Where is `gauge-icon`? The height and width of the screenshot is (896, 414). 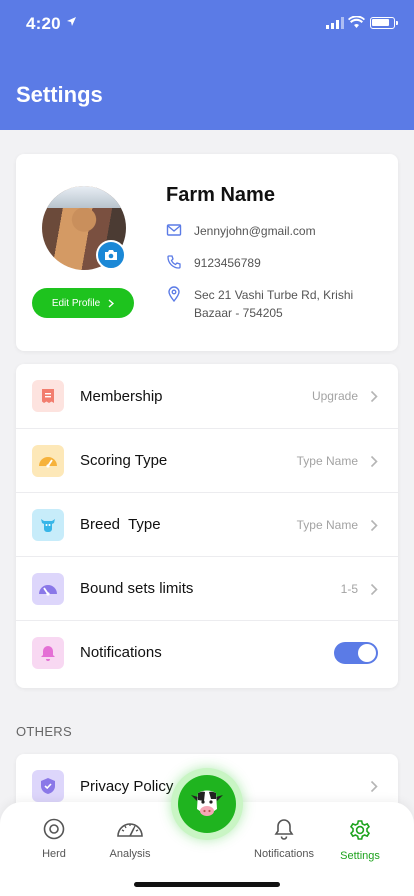
gauge-icon is located at coordinates (48, 460).